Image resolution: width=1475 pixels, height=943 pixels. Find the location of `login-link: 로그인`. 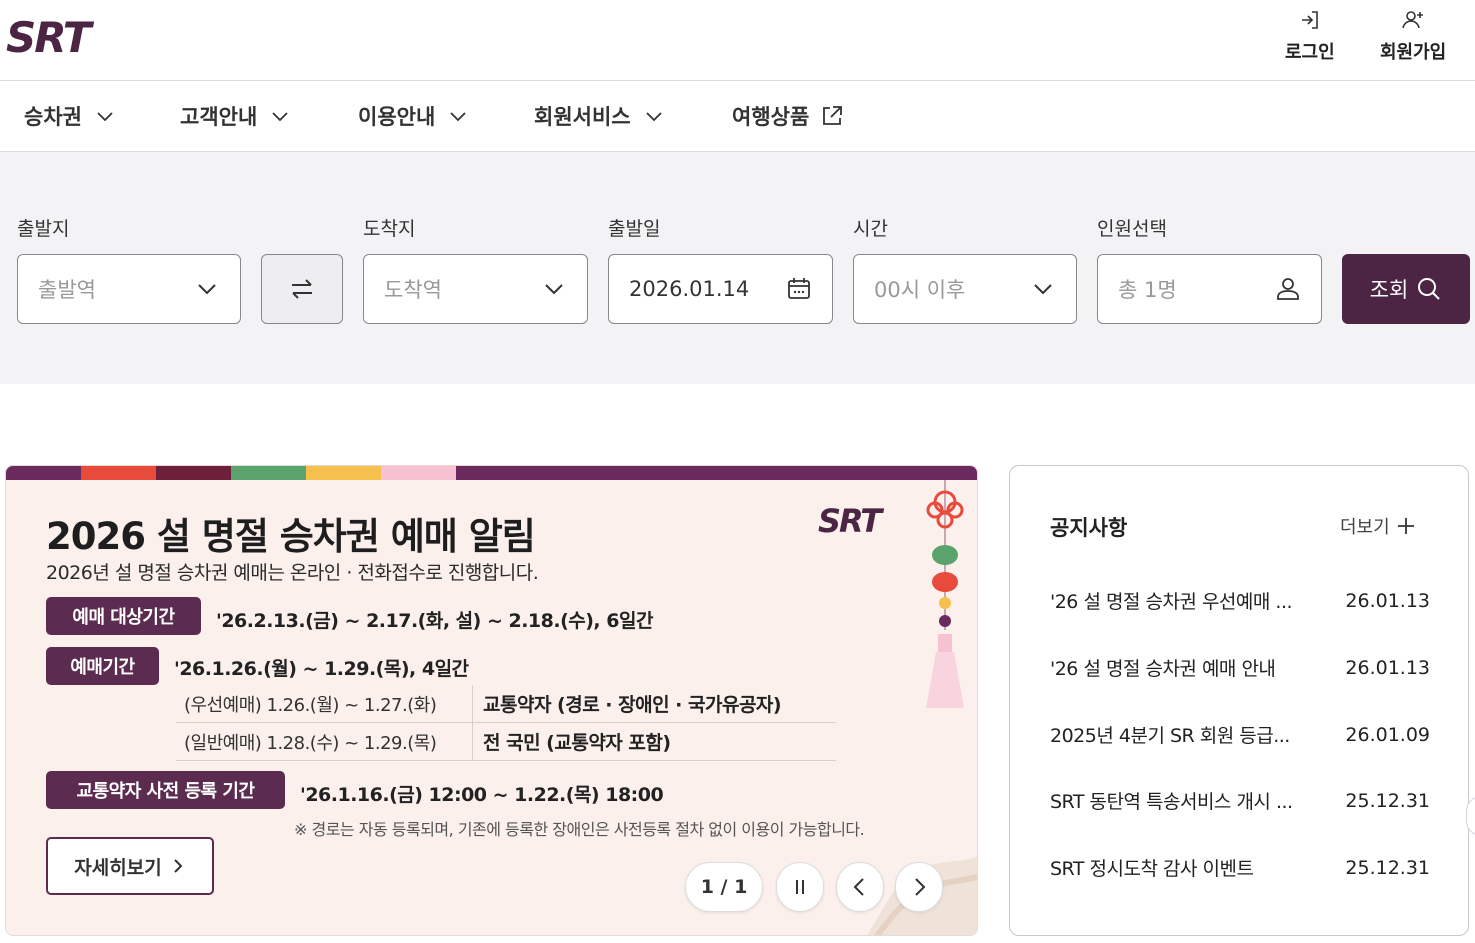

login-link: 로그인 is located at coordinates (1310, 36).